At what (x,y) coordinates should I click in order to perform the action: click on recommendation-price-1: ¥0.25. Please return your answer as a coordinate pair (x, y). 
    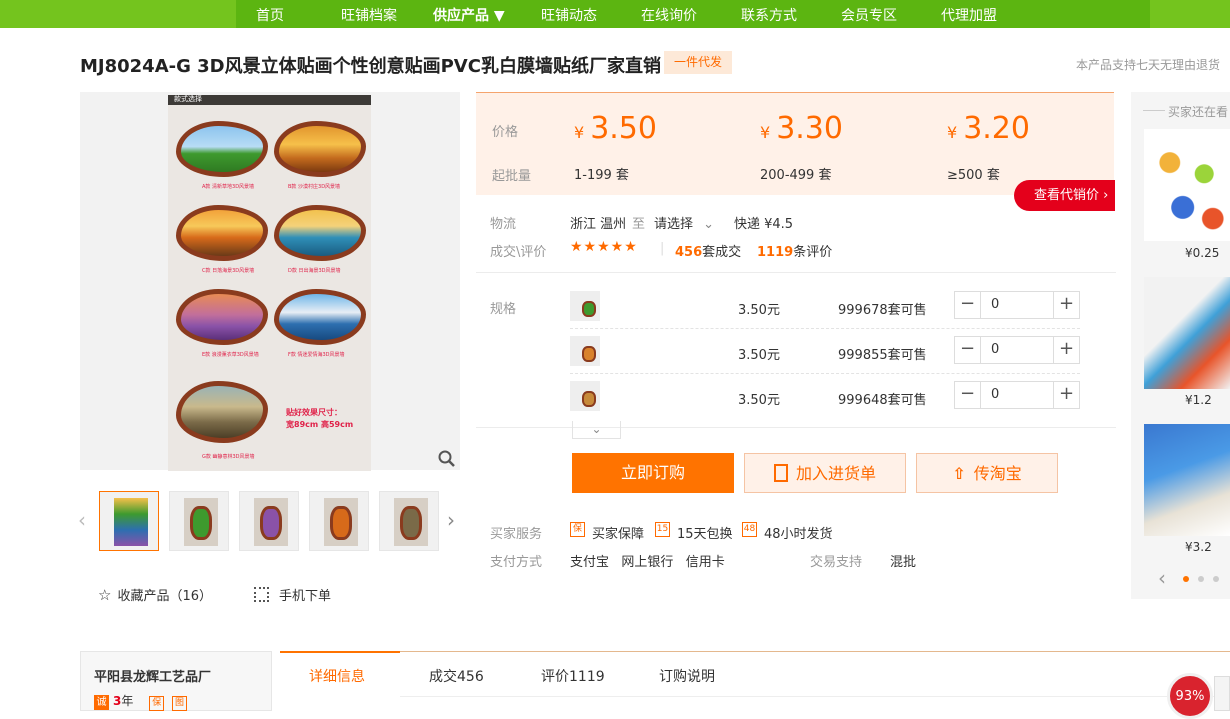
    Looking at the image, I should click on (1202, 253).